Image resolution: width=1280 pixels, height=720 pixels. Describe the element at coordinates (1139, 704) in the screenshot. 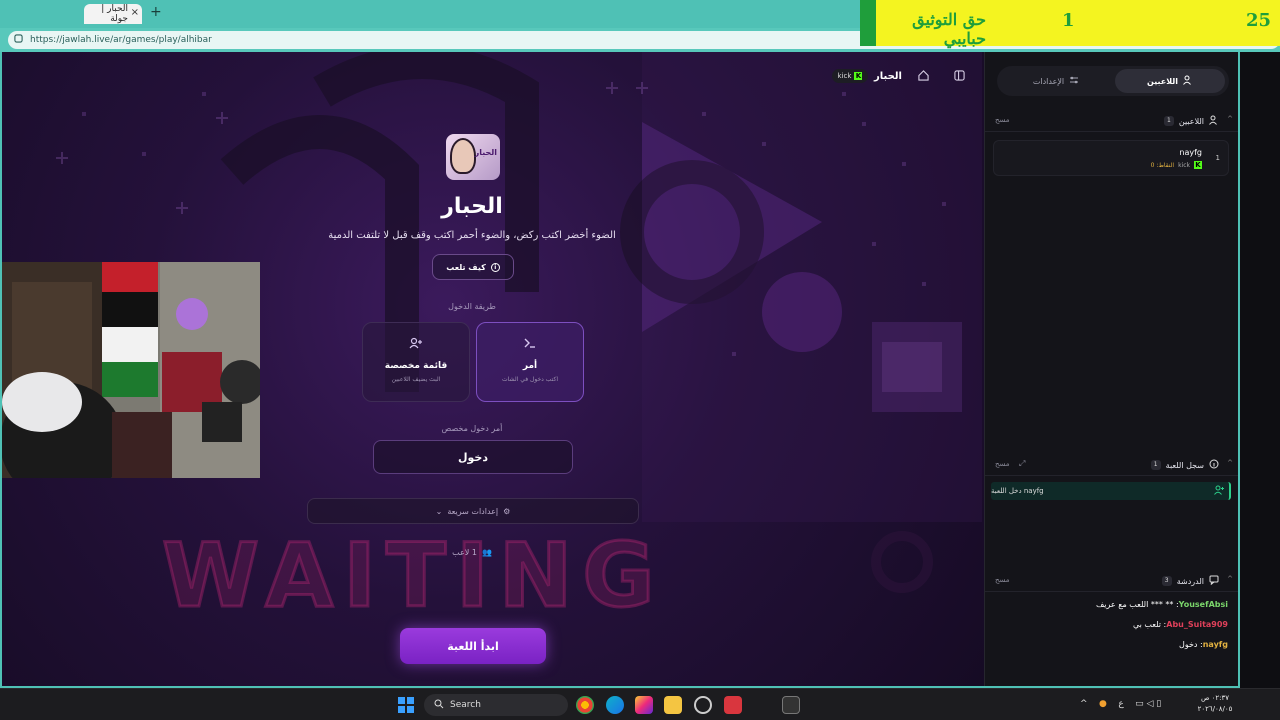

I see `network-icon: ▭` at that location.